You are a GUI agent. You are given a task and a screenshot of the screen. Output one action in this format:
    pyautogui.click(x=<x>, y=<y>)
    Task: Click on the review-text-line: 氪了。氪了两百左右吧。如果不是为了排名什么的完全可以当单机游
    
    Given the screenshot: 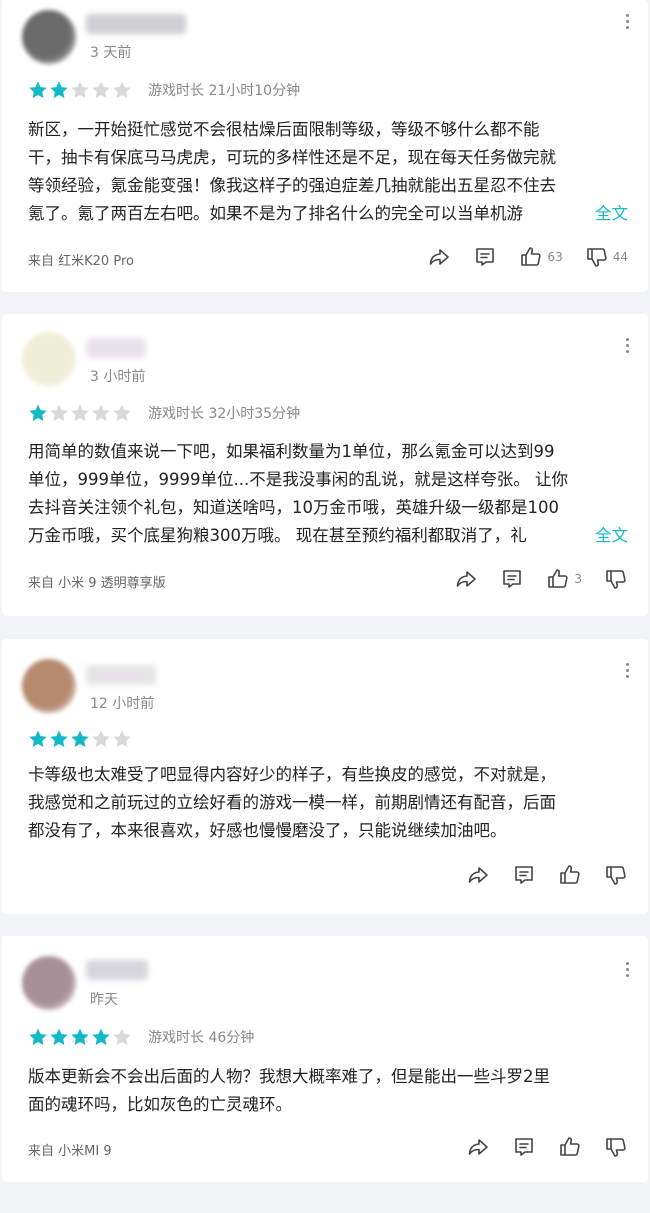 What is the action you would take?
    pyautogui.click(x=275, y=213)
    